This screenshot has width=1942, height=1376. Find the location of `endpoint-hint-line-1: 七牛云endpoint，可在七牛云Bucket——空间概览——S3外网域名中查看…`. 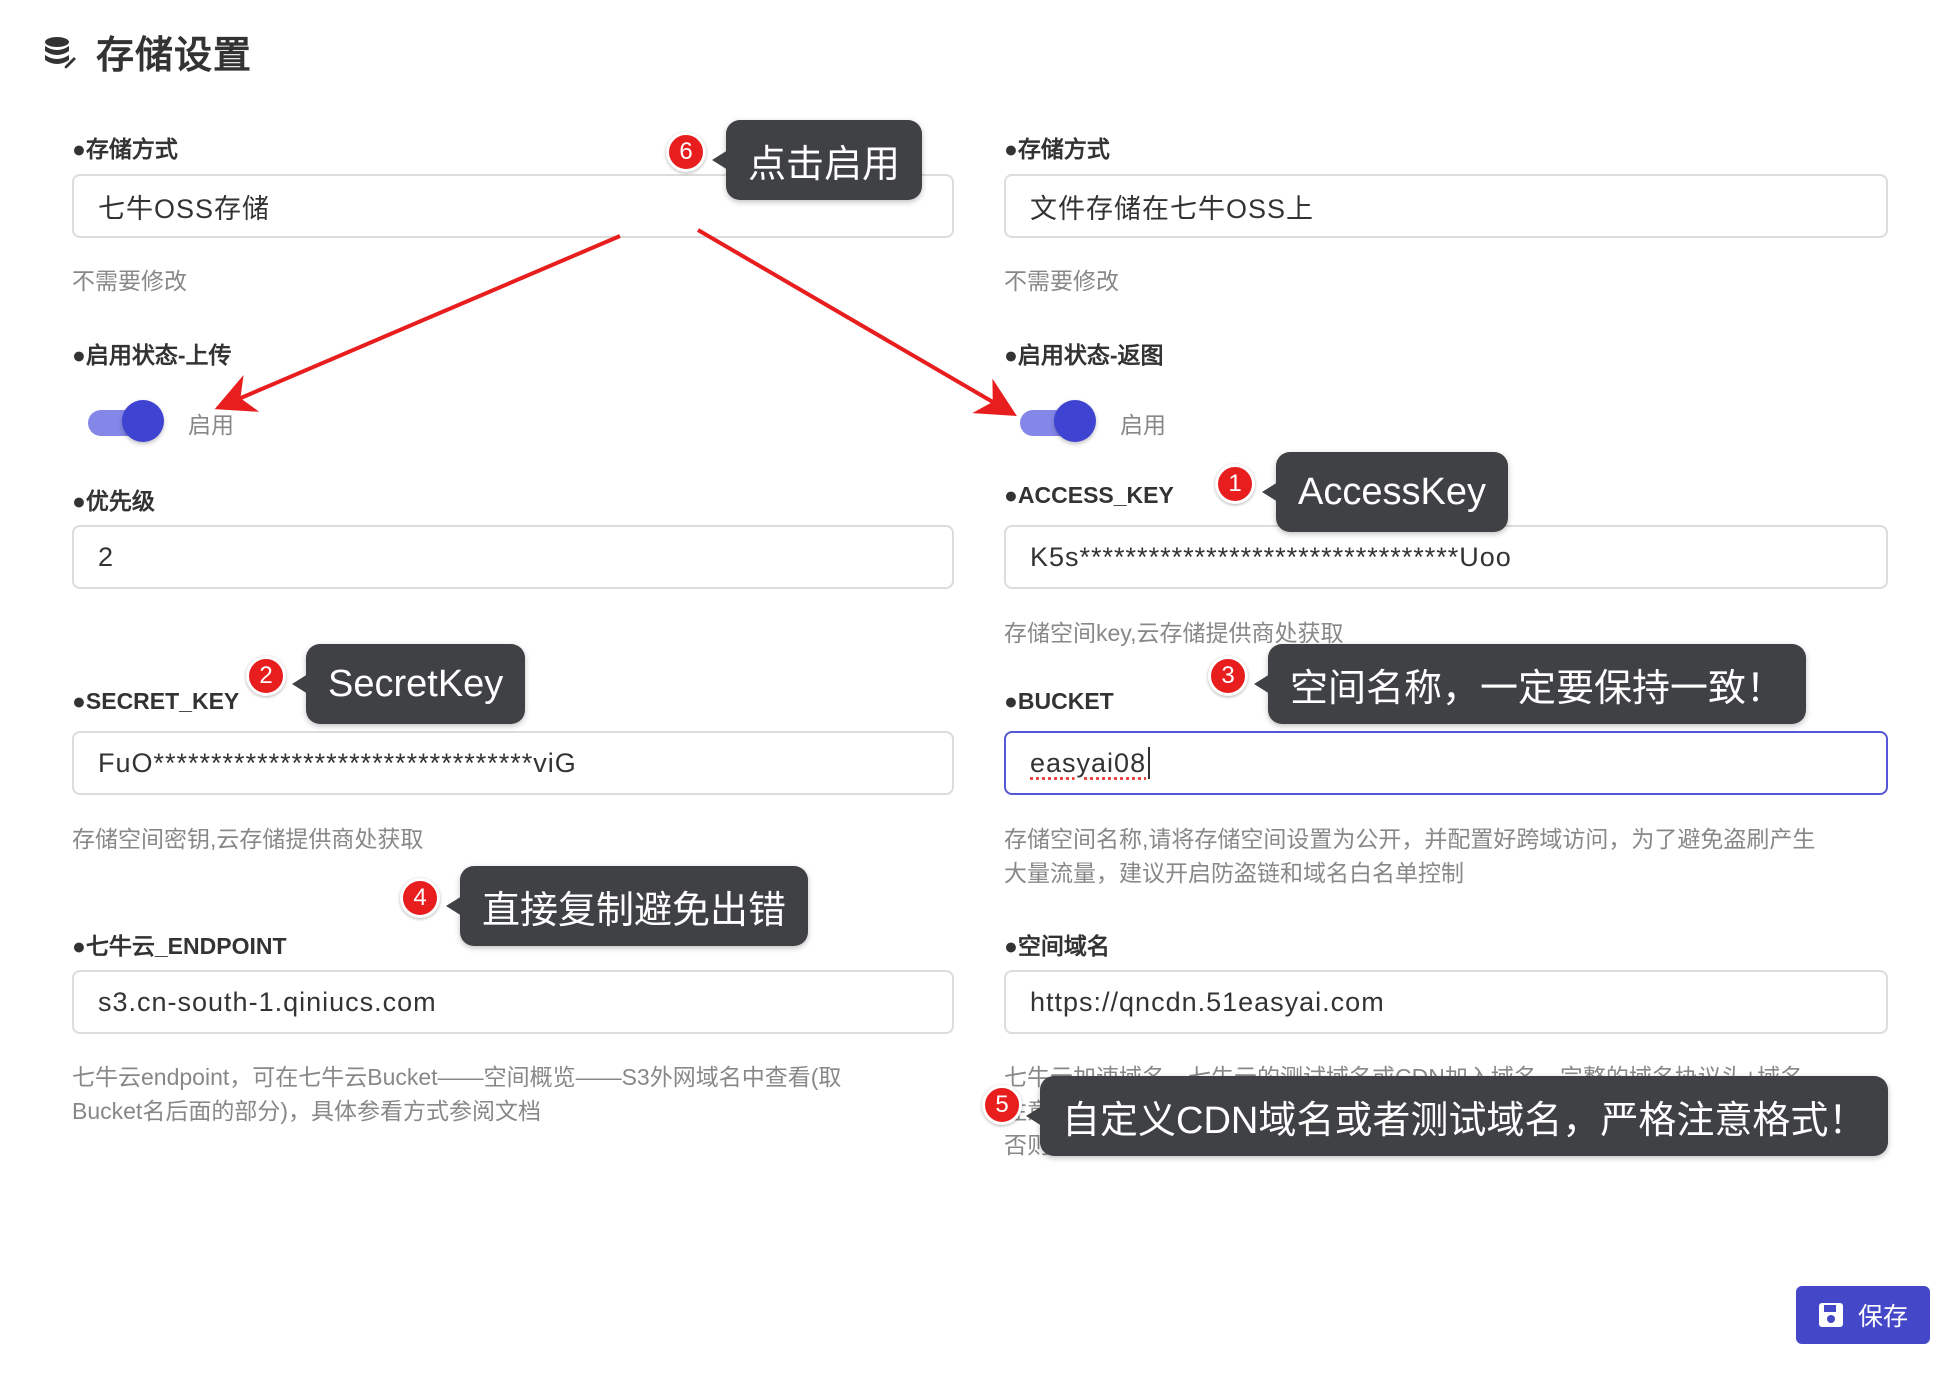

endpoint-hint-line-1: 七牛云endpoint，可在七牛云Bucket——空间概览——S3外网域名中查看… is located at coordinates (457, 1077).